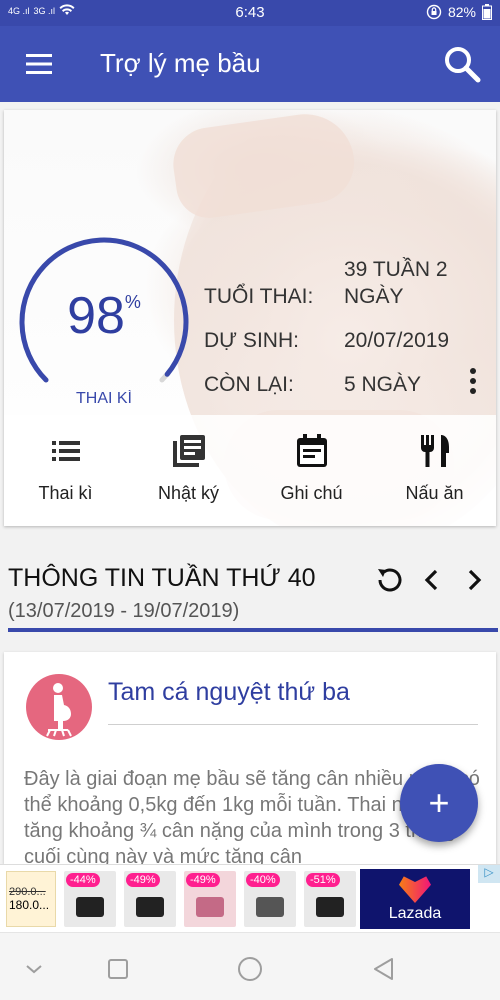 This screenshot has width=500, height=1000. What do you see at coordinates (65, 493) in the screenshot?
I see `action-label: Thai kì` at bounding box center [65, 493].